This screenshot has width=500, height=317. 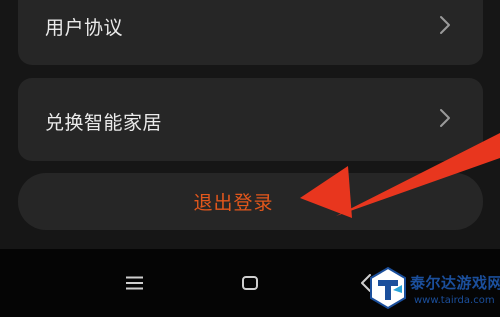 I want to click on watermark-title: 泰尔达游戏网, so click(x=455, y=283).